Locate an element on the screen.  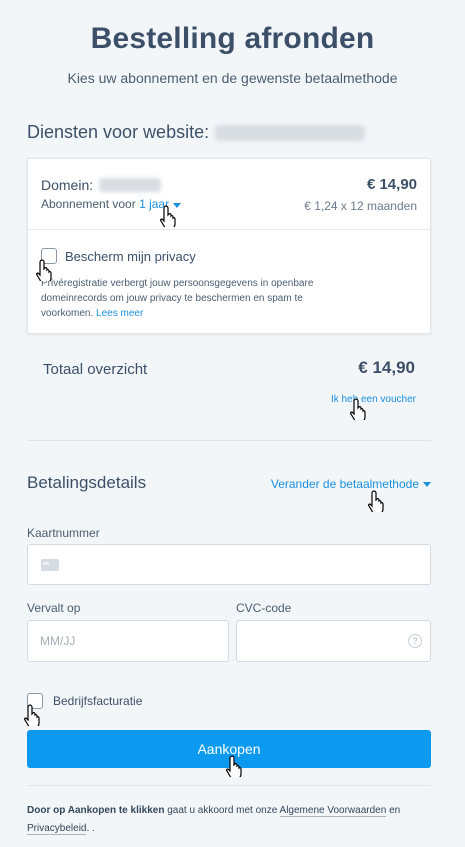
total-label: Totaal overzicht is located at coordinates (95, 369).